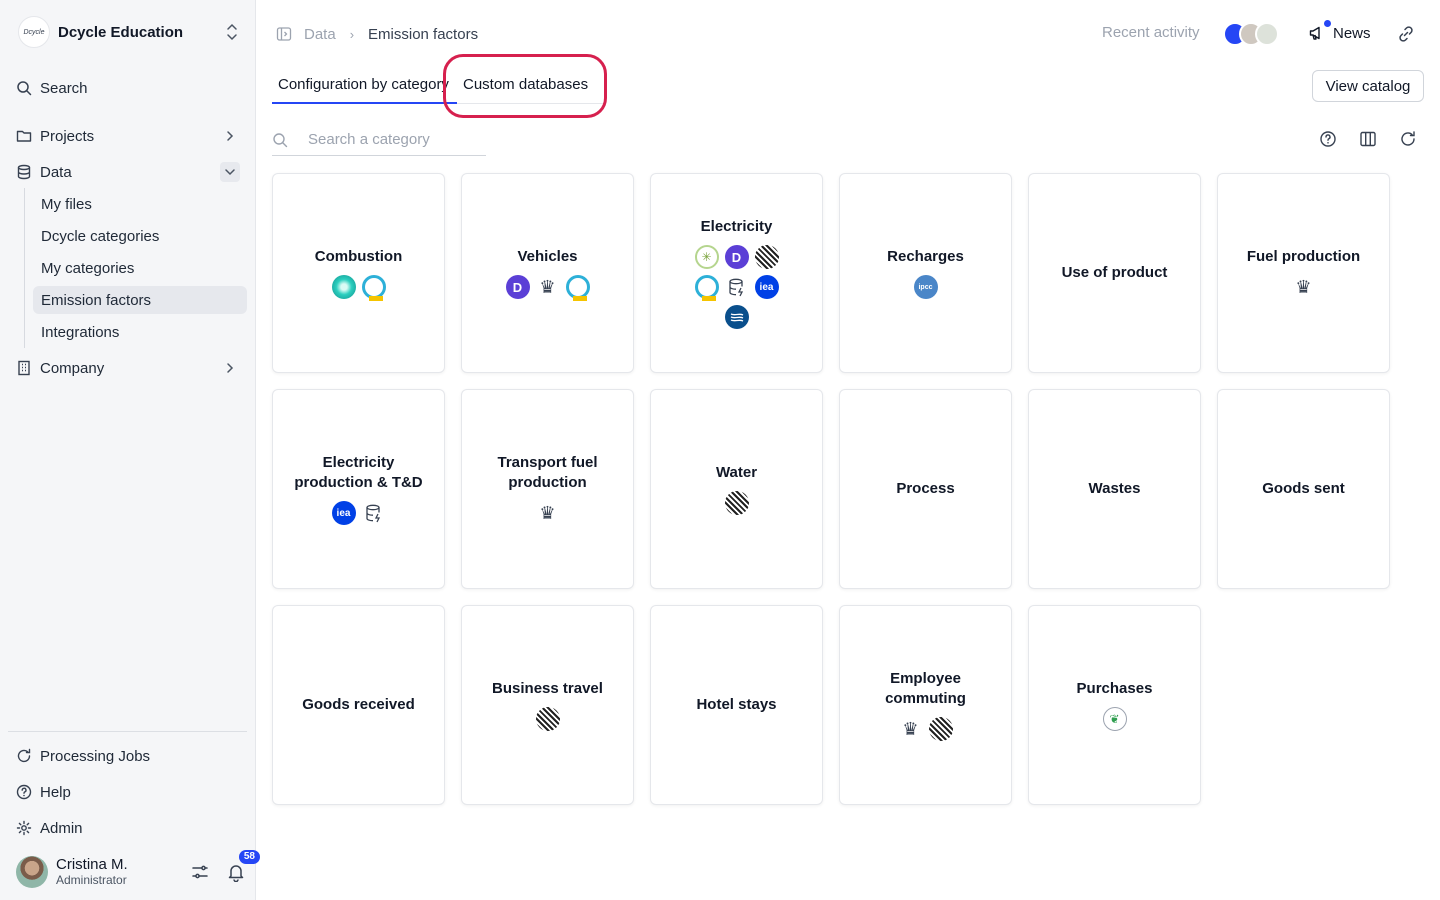 This screenshot has height=900, width=1440. What do you see at coordinates (95, 756) in the screenshot?
I see `sidebar-item-label: Processing Jobs` at bounding box center [95, 756].